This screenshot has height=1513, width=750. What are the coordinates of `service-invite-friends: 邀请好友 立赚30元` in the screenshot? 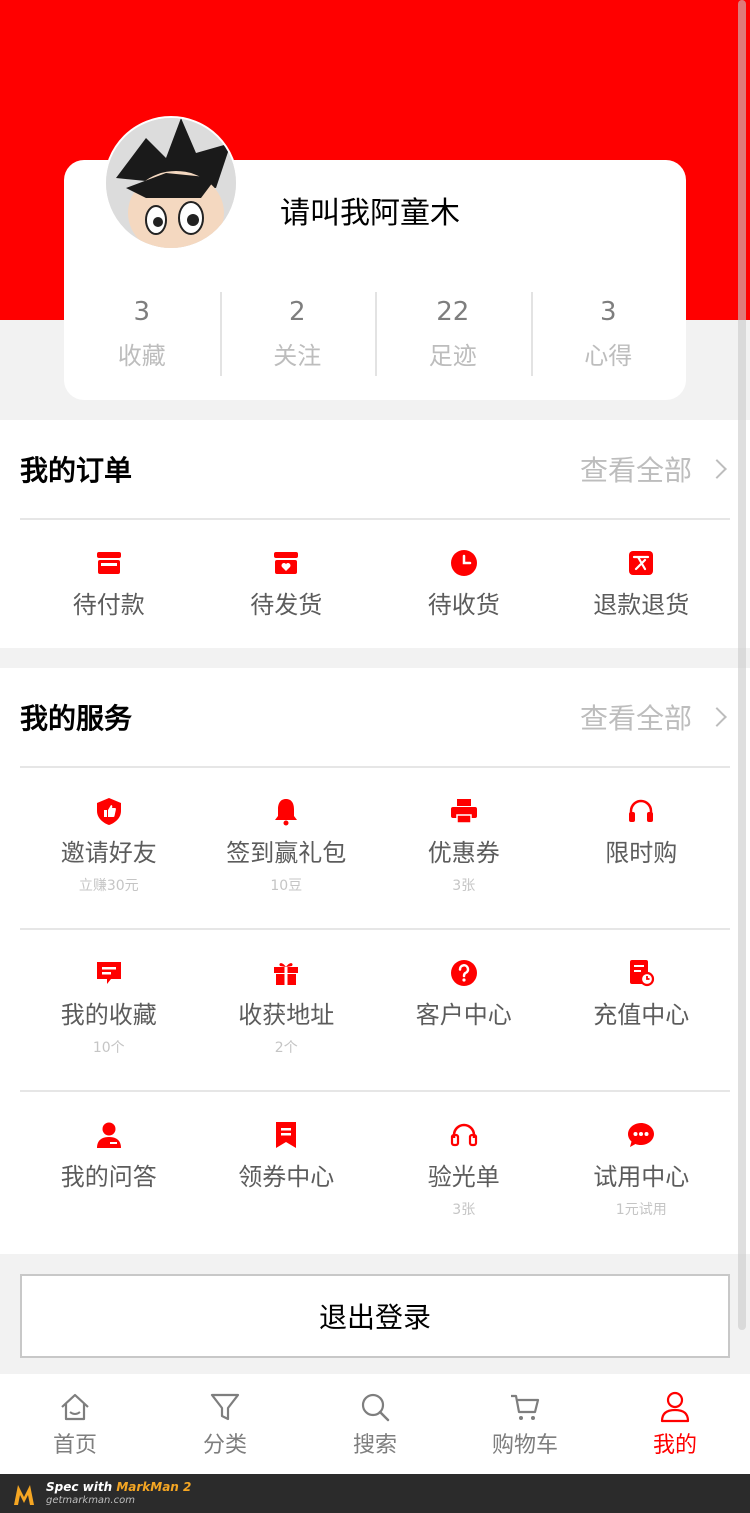 It's located at (109, 848).